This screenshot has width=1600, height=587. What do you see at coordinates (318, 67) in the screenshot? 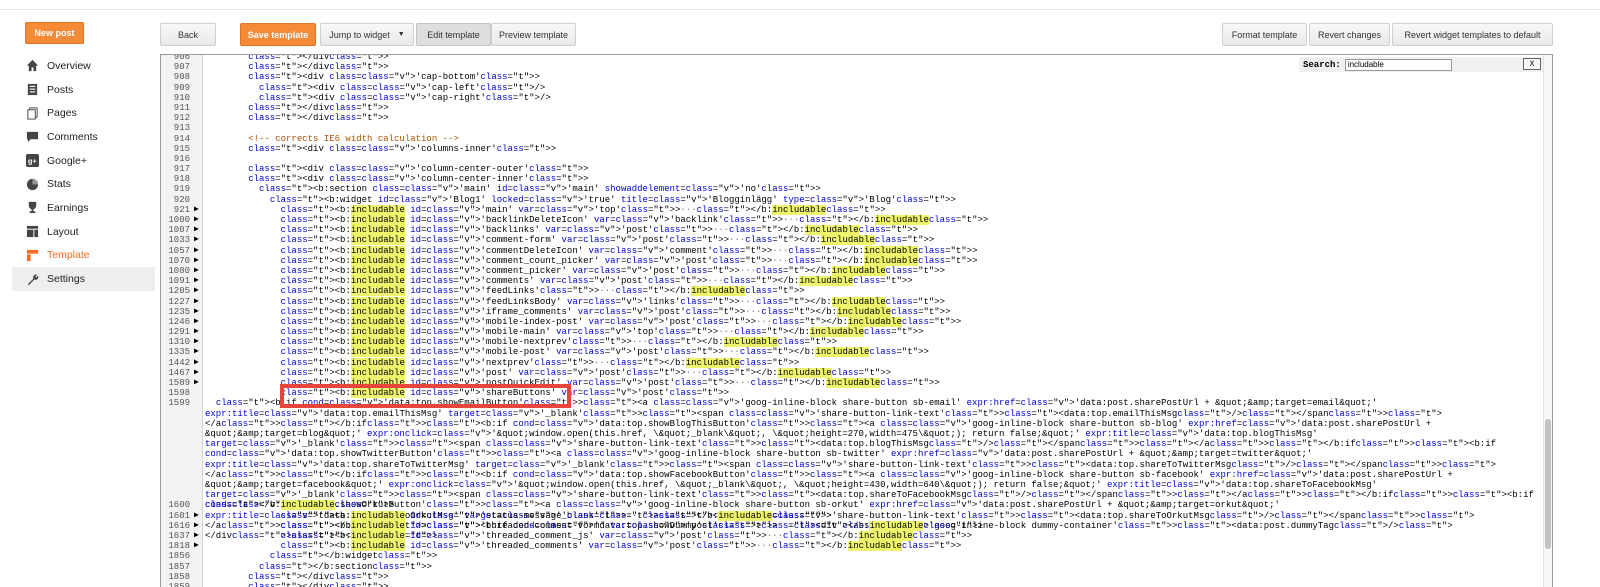
I see `code-text: class="t"></divclass="t">>` at bounding box center [318, 67].